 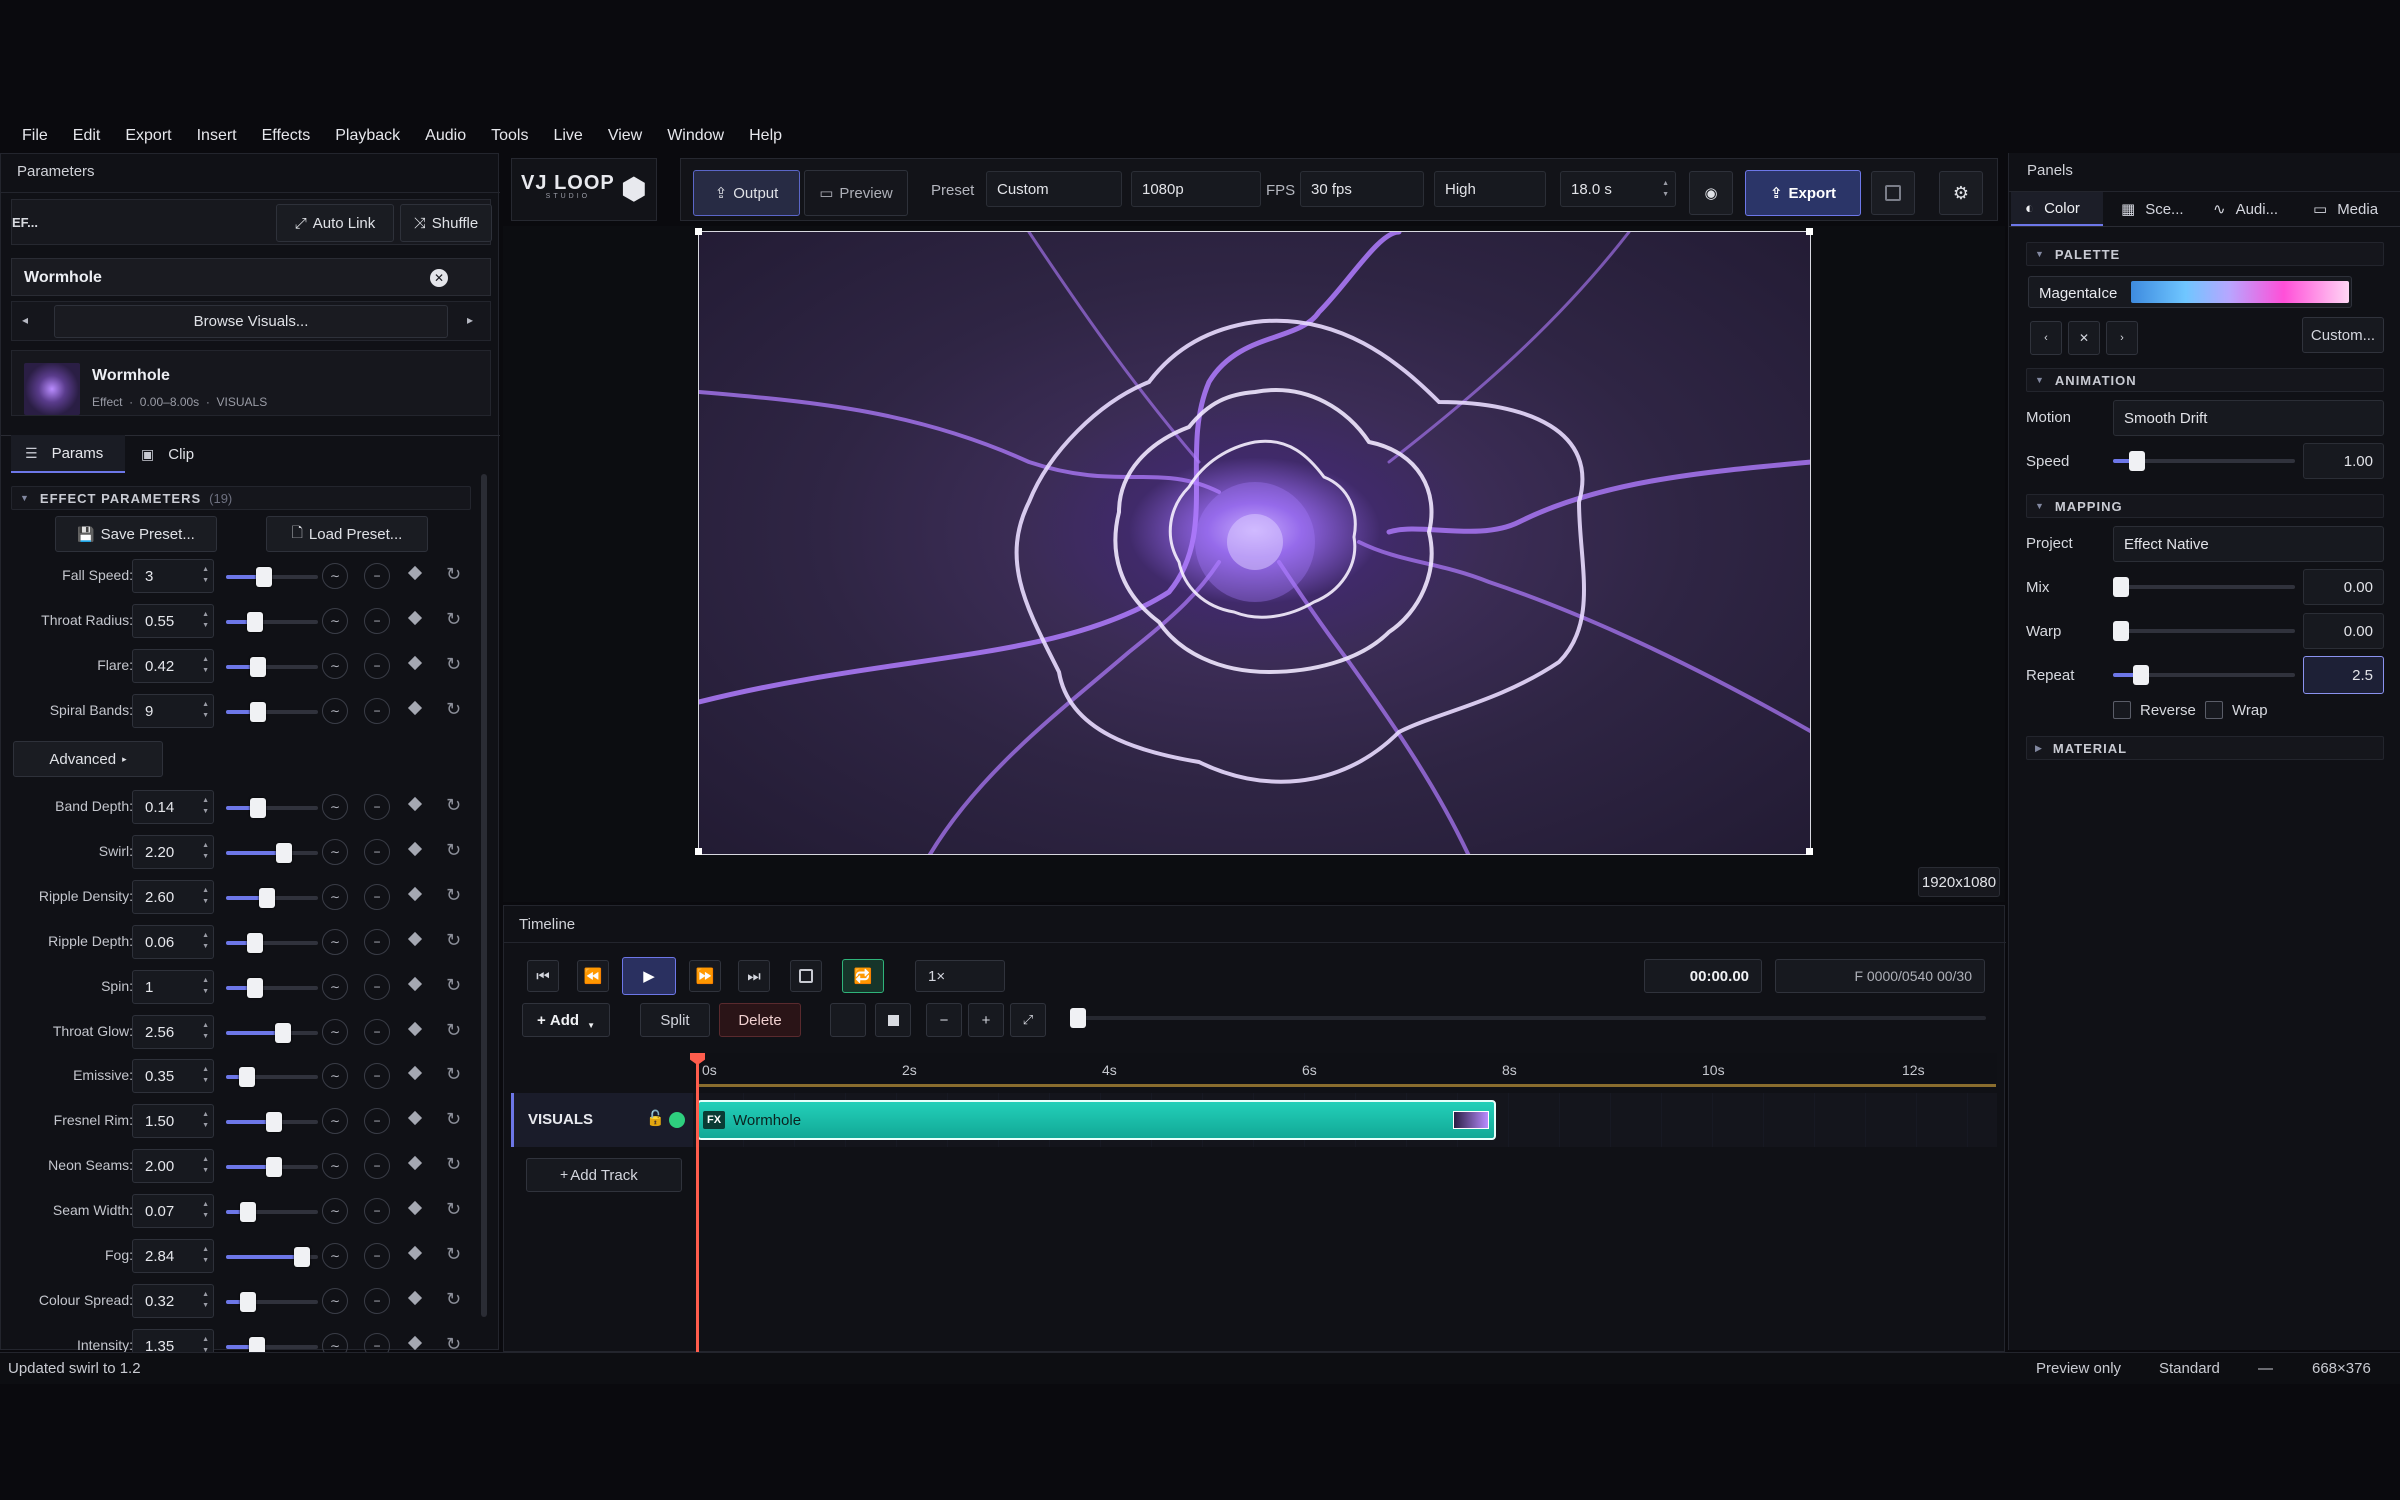 What do you see at coordinates (217, 136) in the screenshot?
I see `menu-item: Insert` at bounding box center [217, 136].